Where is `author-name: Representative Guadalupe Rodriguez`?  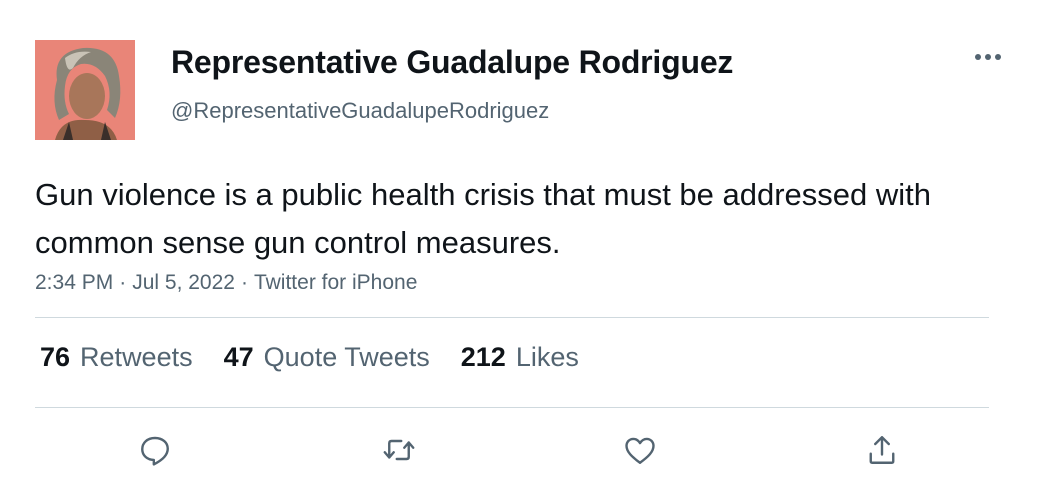 author-name: Representative Guadalupe Rodriguez is located at coordinates (452, 62).